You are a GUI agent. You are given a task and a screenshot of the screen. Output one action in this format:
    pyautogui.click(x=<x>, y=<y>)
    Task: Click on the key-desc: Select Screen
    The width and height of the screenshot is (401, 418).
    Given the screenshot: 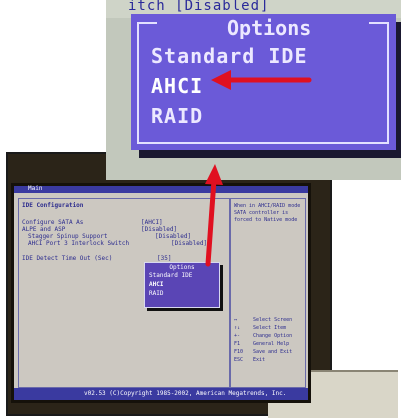 What is the action you would take?
    pyautogui.click(x=273, y=320)
    